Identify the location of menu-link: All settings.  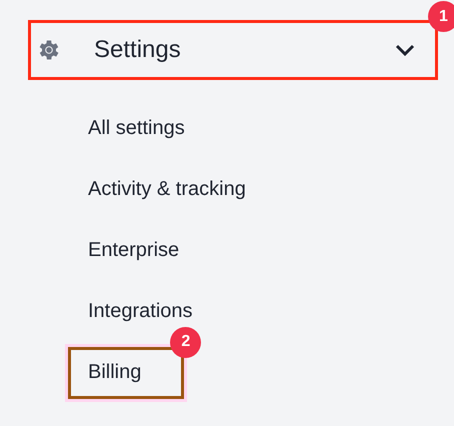
(148, 128).